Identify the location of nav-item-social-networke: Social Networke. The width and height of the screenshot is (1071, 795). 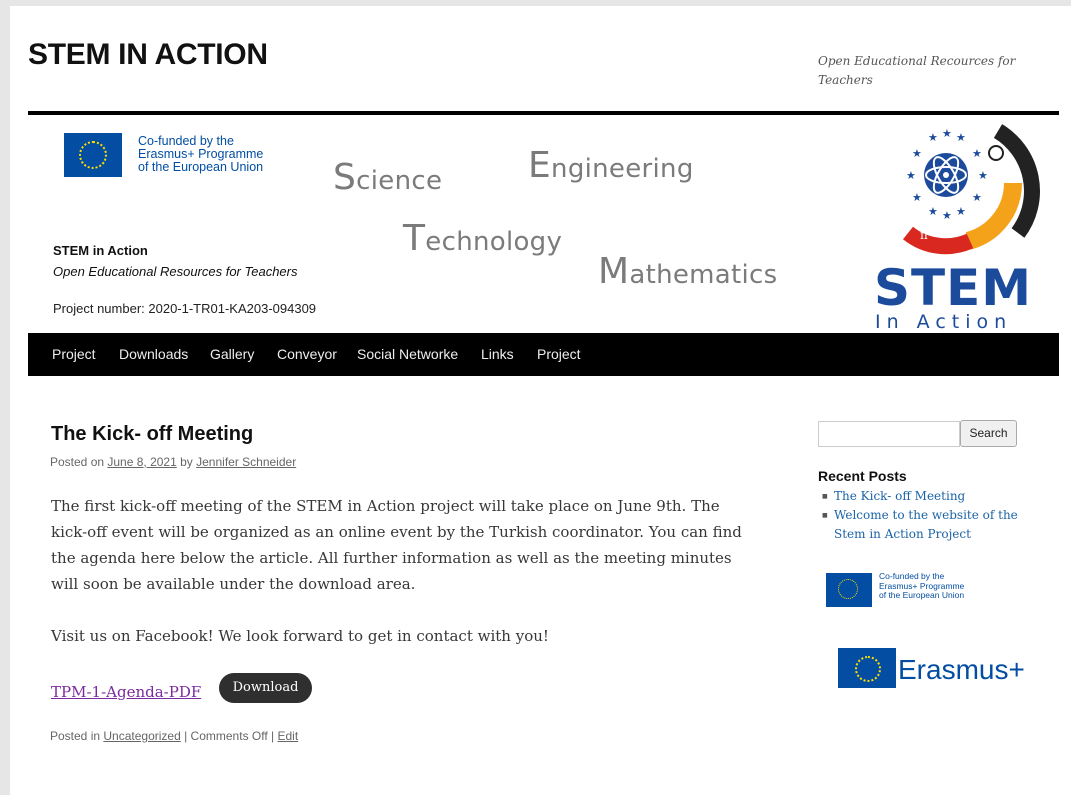
(407, 354).